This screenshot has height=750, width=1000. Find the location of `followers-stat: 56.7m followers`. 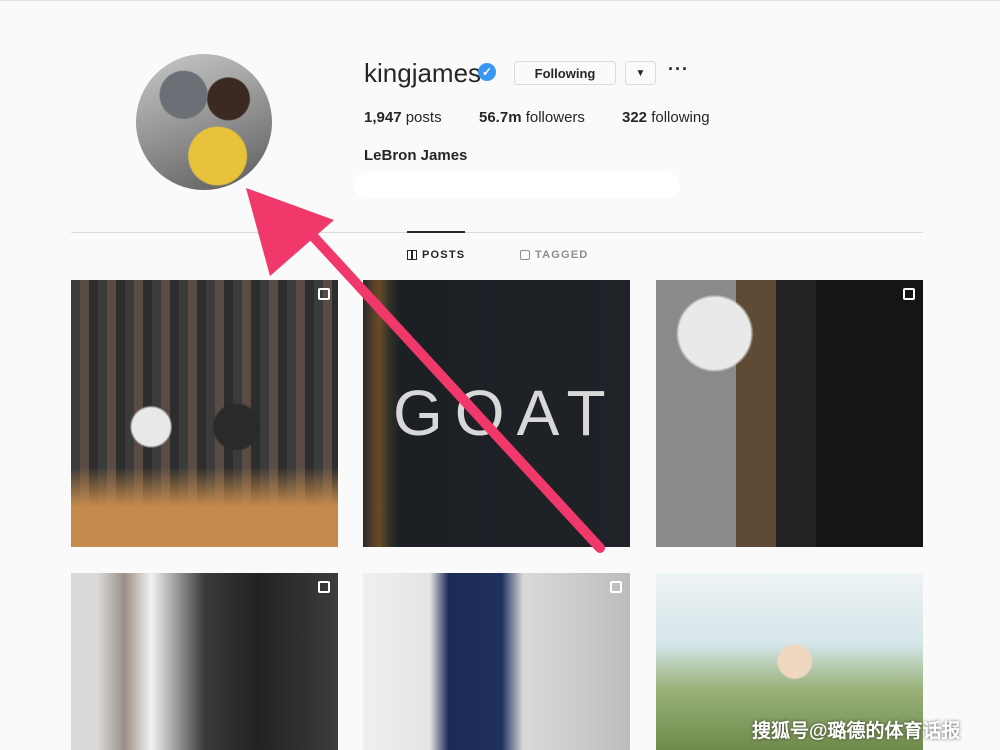

followers-stat: 56.7m followers is located at coordinates (532, 117).